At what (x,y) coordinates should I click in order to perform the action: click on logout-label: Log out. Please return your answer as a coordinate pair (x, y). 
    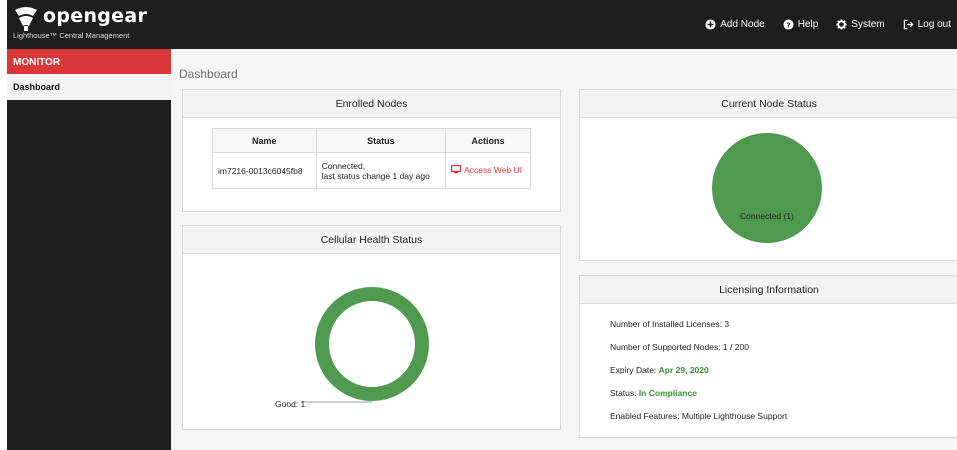
    Looking at the image, I should click on (934, 24).